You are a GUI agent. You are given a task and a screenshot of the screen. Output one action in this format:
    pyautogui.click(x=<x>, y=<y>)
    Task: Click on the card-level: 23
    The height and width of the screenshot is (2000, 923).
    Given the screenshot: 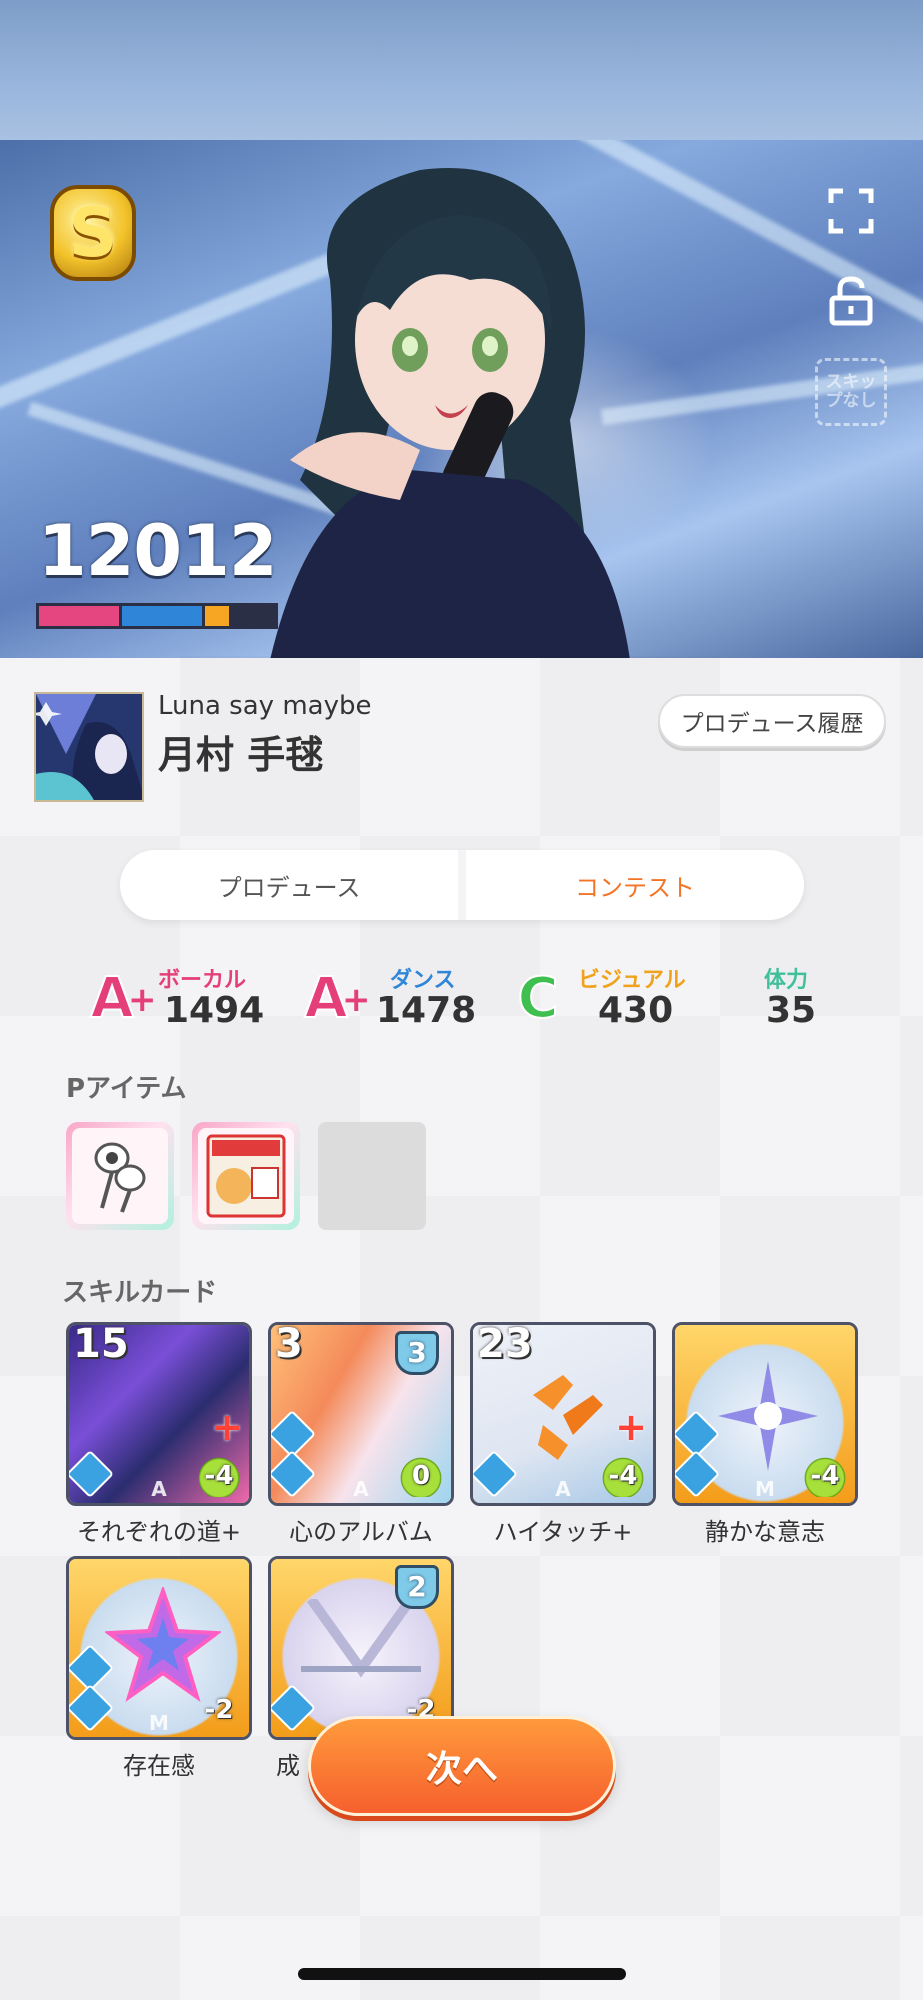 What is the action you would take?
    pyautogui.click(x=505, y=1344)
    